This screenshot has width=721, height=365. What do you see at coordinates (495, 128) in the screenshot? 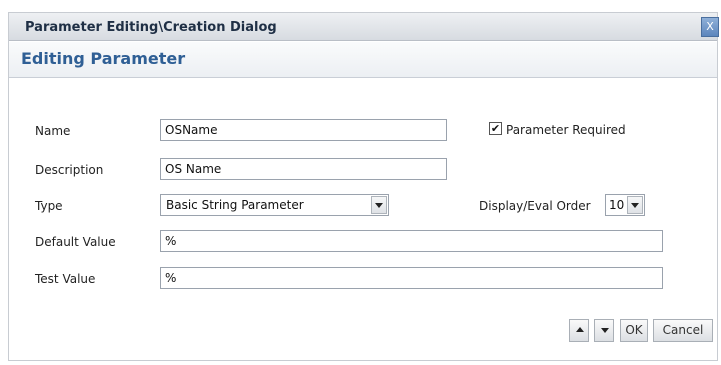
I see `parameter-required-checkbox: ✔` at bounding box center [495, 128].